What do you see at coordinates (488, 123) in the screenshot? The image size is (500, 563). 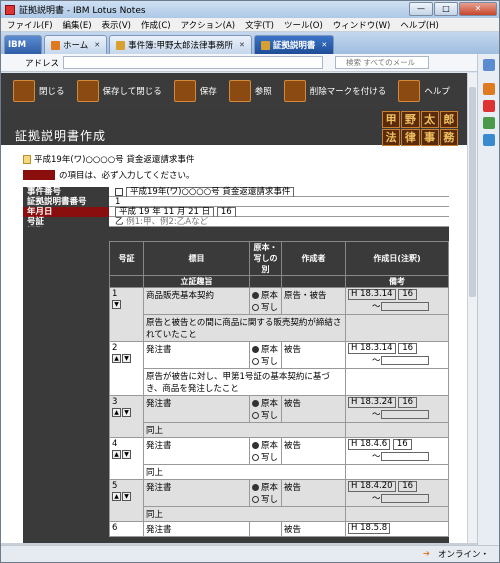 I see `sametime-icon` at bounding box center [488, 123].